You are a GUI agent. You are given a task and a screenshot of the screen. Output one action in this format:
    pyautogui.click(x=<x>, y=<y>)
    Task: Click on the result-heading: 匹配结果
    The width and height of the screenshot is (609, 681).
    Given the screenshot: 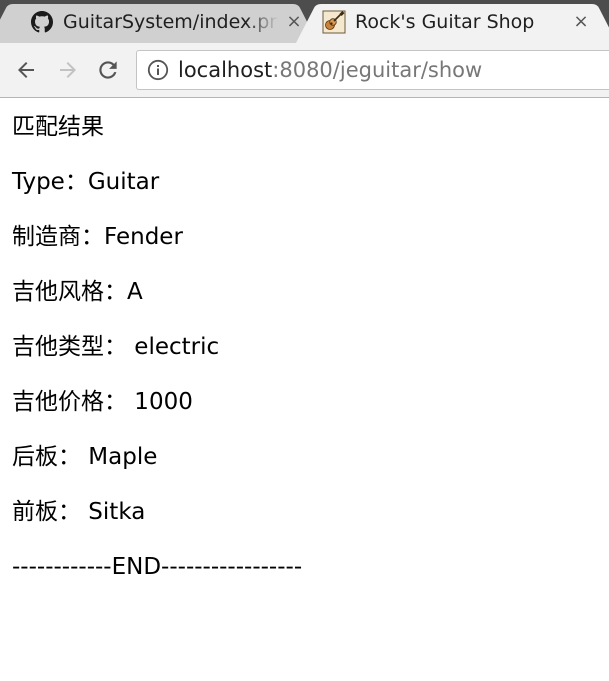 What is the action you would take?
    pyautogui.click(x=58, y=127)
    